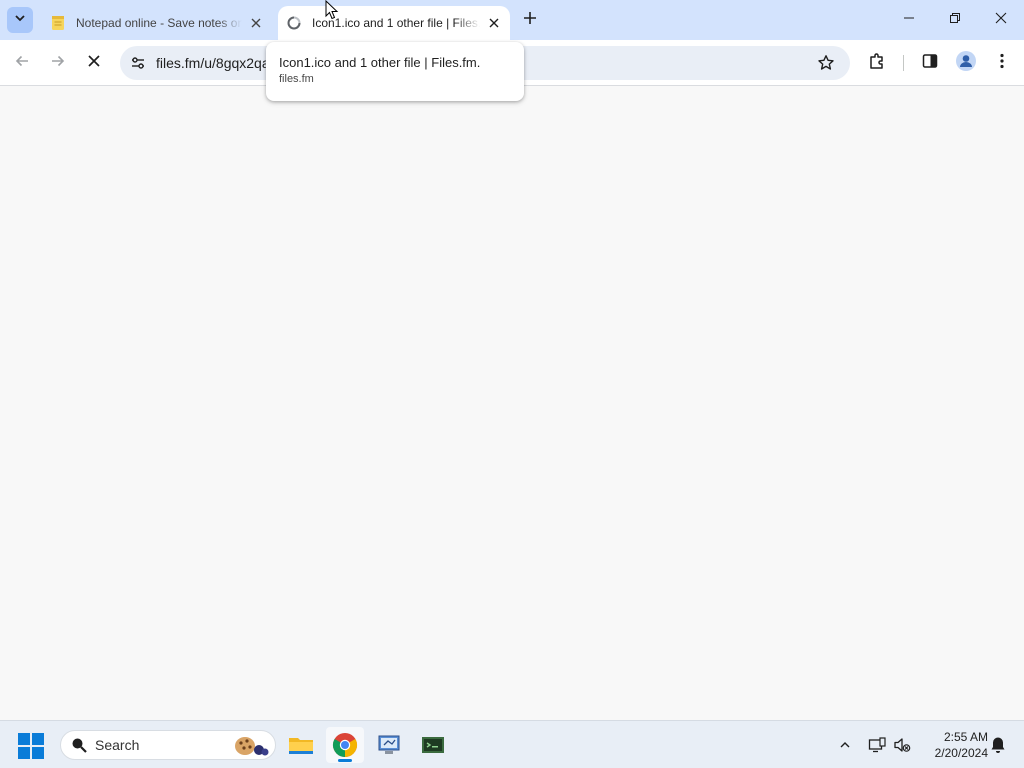 The image size is (1024, 768). I want to click on puzzle-icon, so click(877, 63).